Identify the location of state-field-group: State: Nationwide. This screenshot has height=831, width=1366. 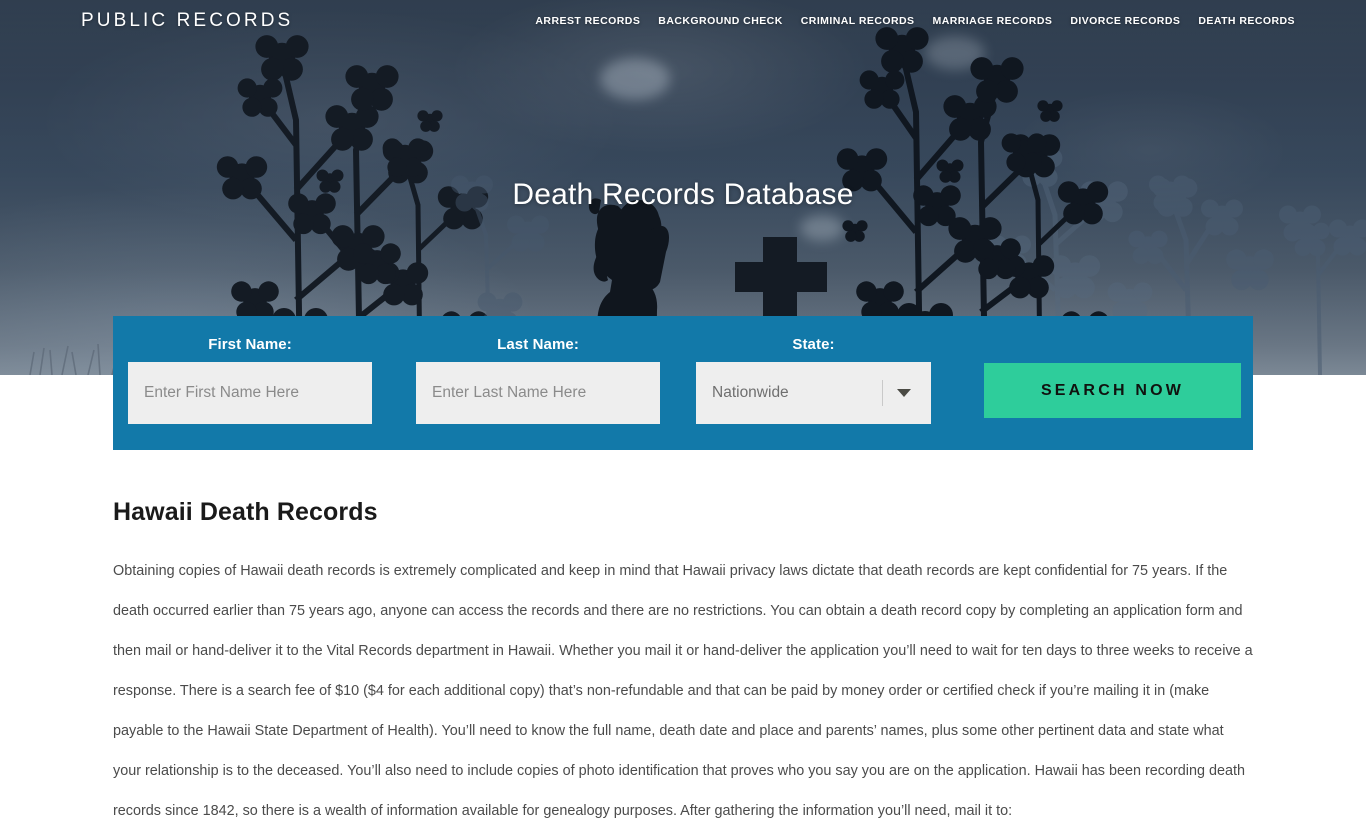
(813, 380).